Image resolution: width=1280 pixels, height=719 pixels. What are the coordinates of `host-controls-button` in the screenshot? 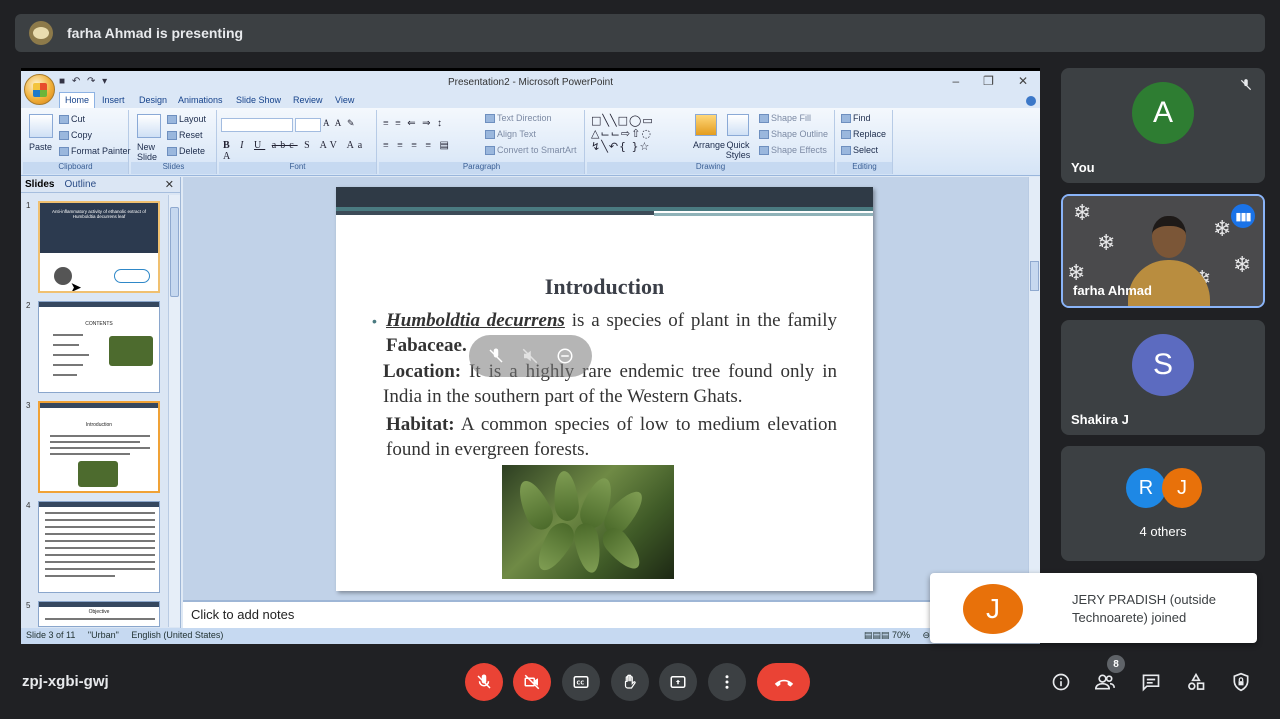 It's located at (1241, 682).